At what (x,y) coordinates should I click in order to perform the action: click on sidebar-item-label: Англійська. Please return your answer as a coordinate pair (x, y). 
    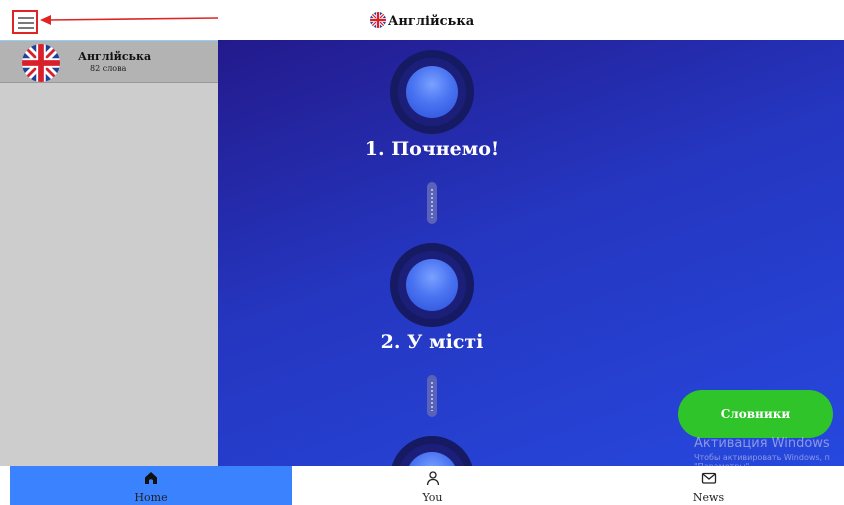
    Looking at the image, I should click on (115, 56).